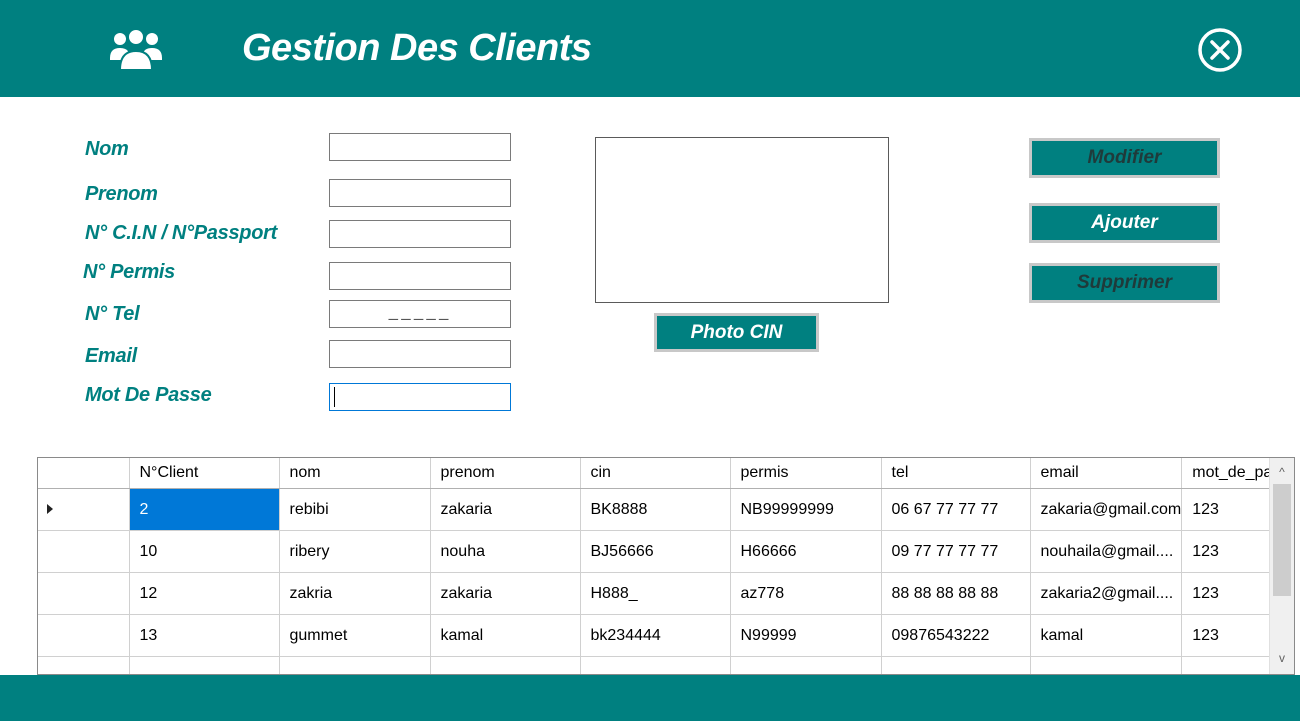 The width and height of the screenshot is (1300, 721). Describe the element at coordinates (1220, 50) in the screenshot. I see `close-icon` at that location.